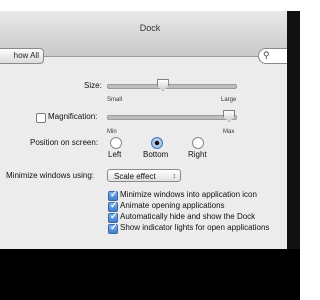  Describe the element at coordinates (198, 143) in the screenshot. I see `position-radio-right` at that location.